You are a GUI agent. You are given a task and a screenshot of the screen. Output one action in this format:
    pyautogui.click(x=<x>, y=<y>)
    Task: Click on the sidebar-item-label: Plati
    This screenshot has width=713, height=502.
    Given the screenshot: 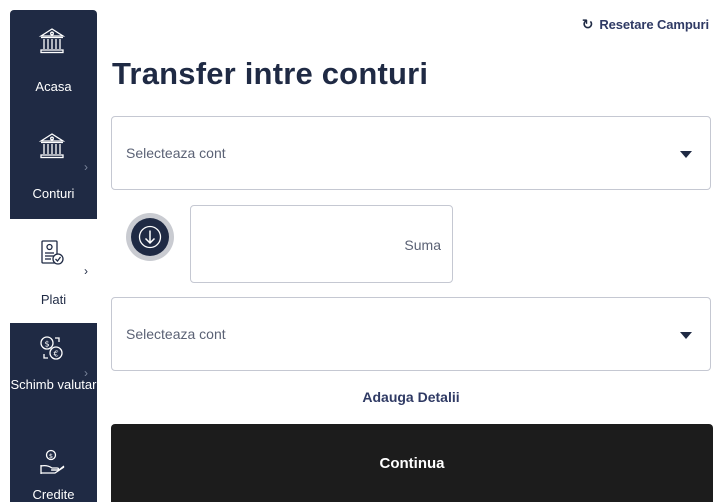 What is the action you would take?
    pyautogui.click(x=53, y=299)
    